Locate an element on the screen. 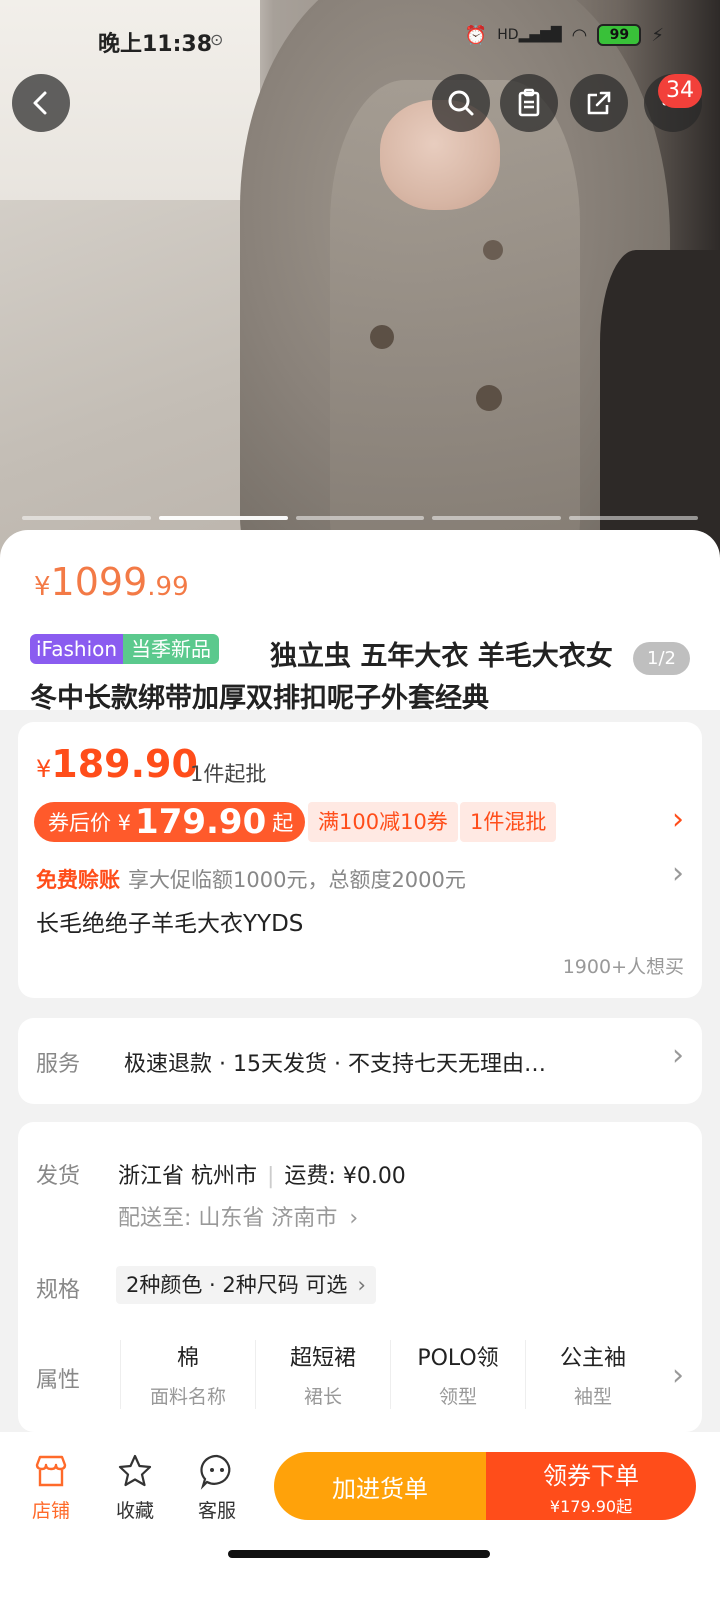  wifi-icon: ◠ is located at coordinates (579, 35).